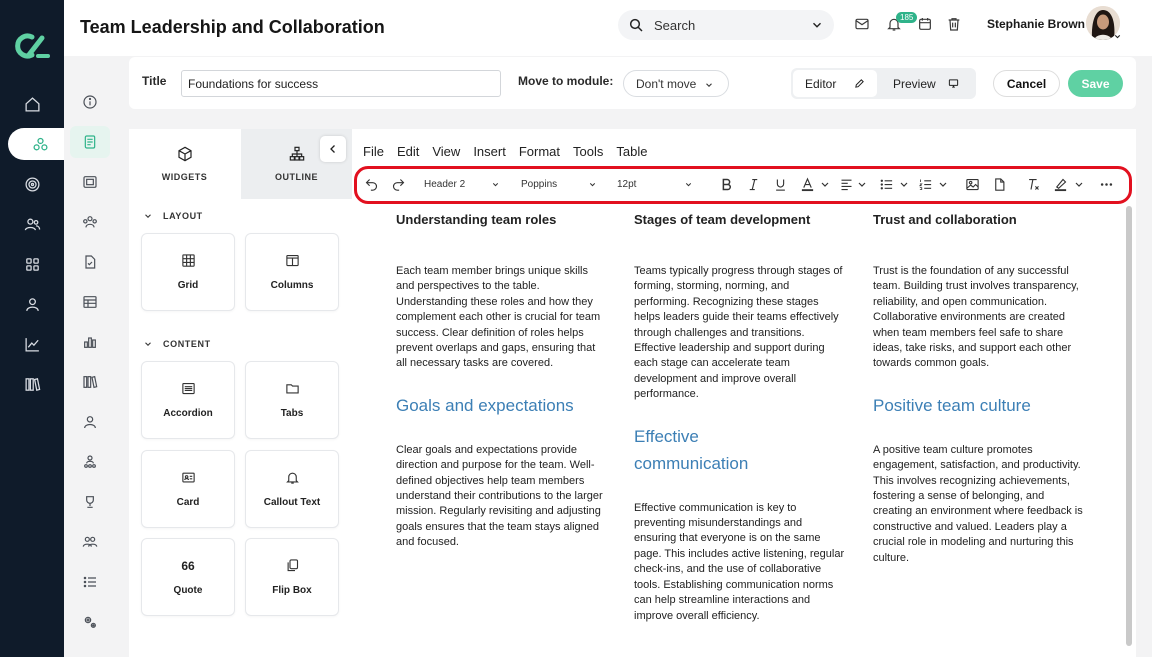  What do you see at coordinates (676, 83) in the screenshot?
I see `move-to-module-select: Don't move` at bounding box center [676, 83].